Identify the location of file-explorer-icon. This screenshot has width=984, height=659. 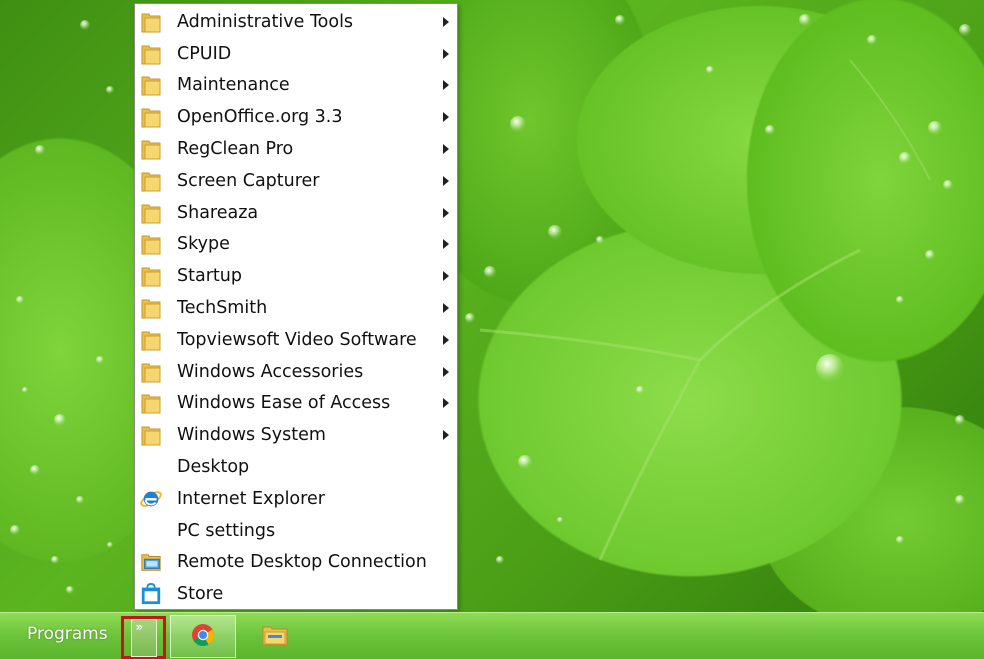
(275, 637).